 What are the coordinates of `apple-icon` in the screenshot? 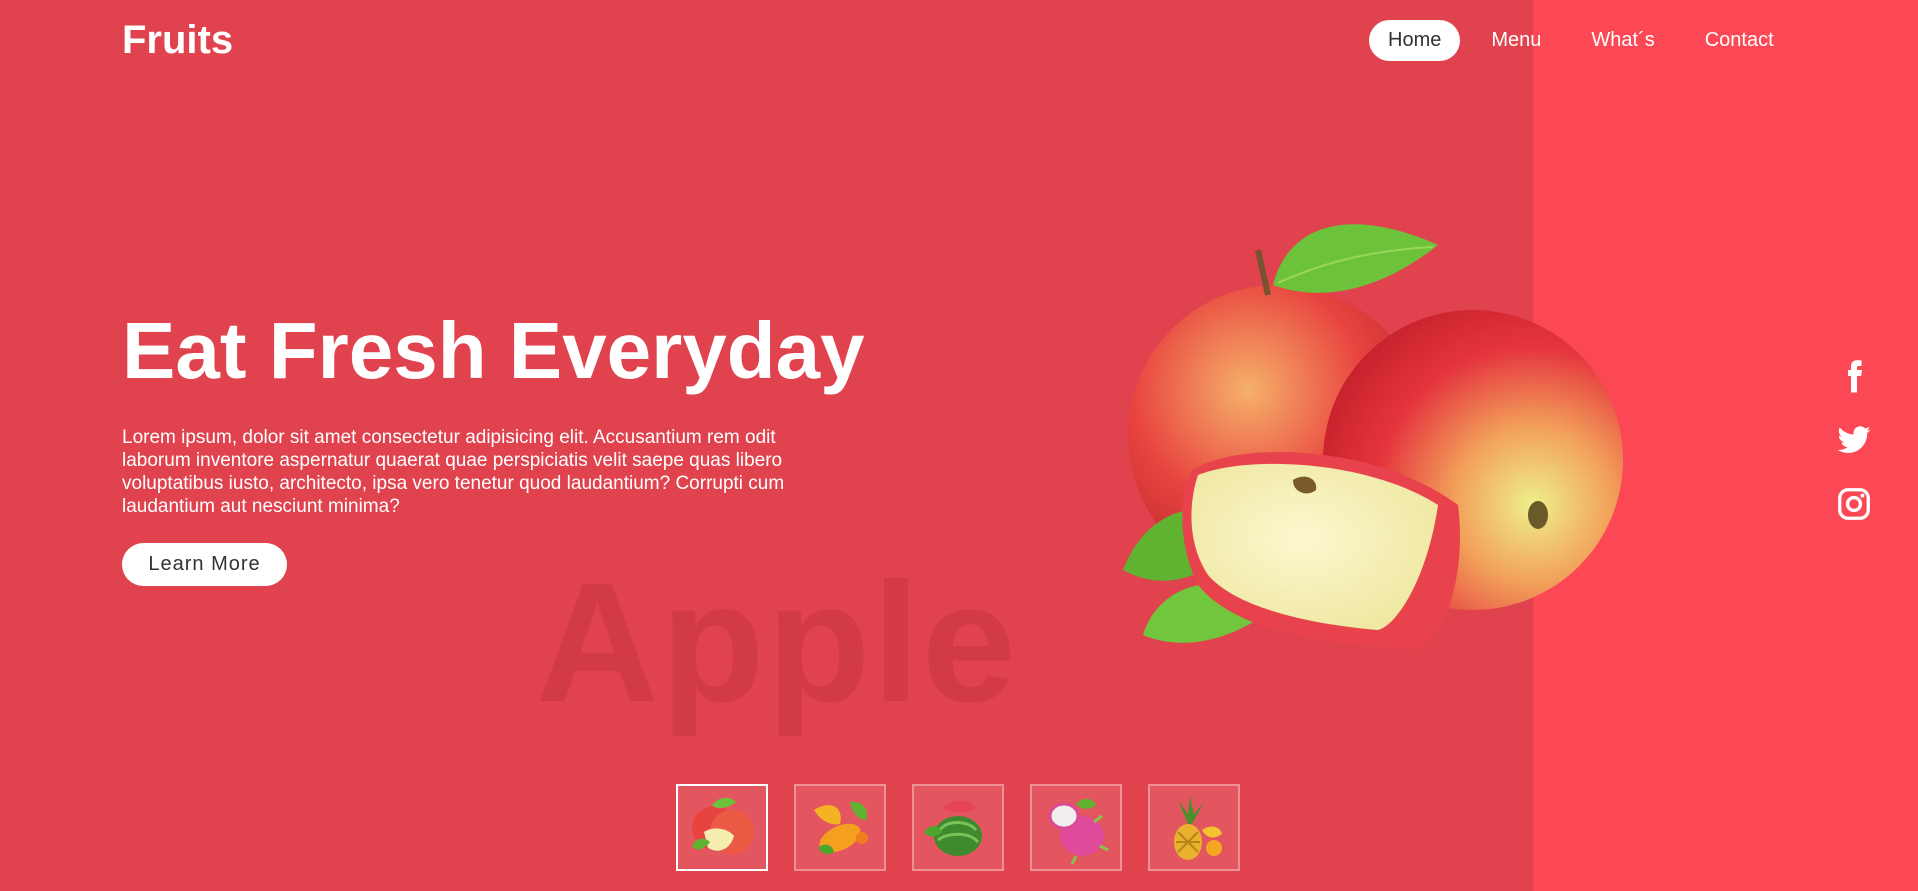 It's located at (723, 825).